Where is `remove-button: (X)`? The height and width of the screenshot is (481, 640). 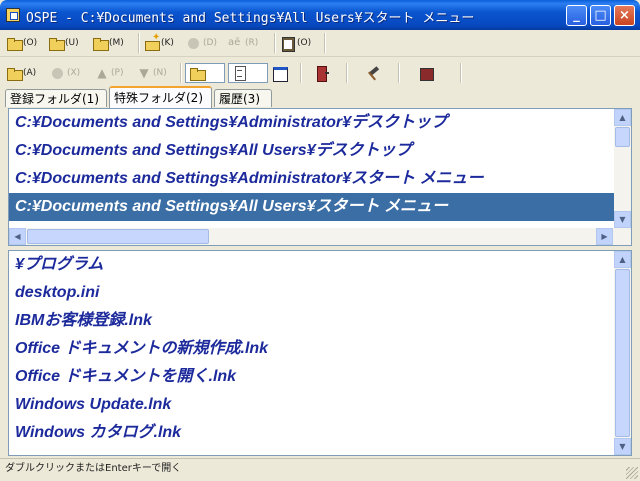 remove-button: (X) is located at coordinates (65, 73).